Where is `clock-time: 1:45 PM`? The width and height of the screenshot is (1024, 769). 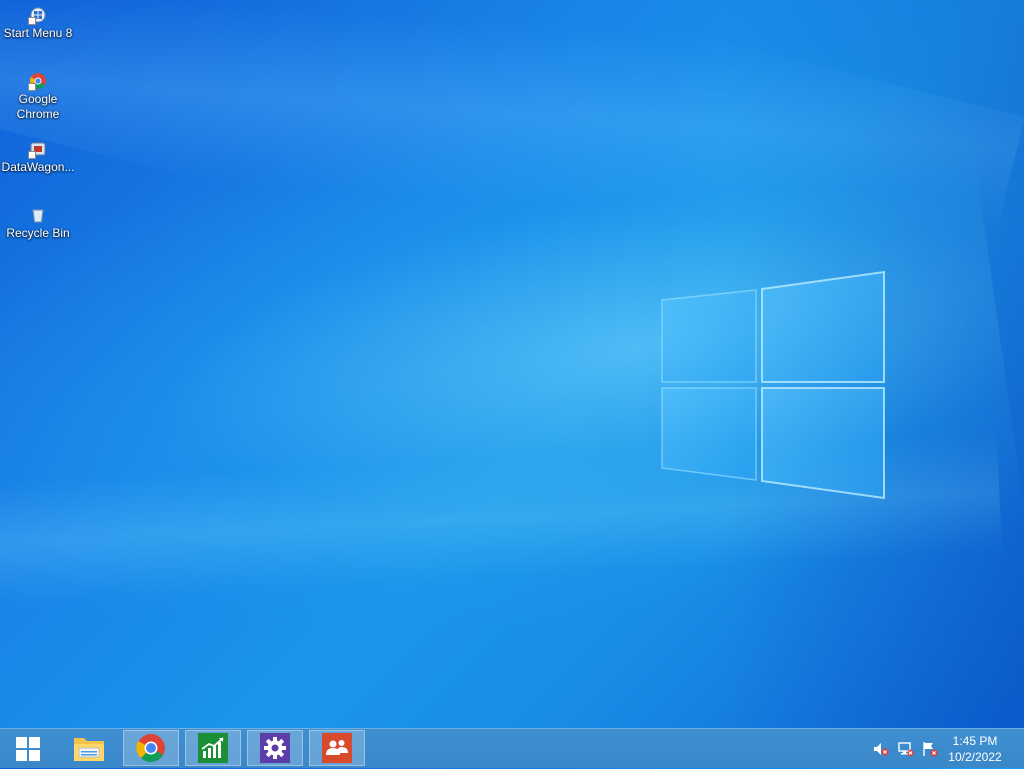 clock-time: 1:45 PM is located at coordinates (975, 741).